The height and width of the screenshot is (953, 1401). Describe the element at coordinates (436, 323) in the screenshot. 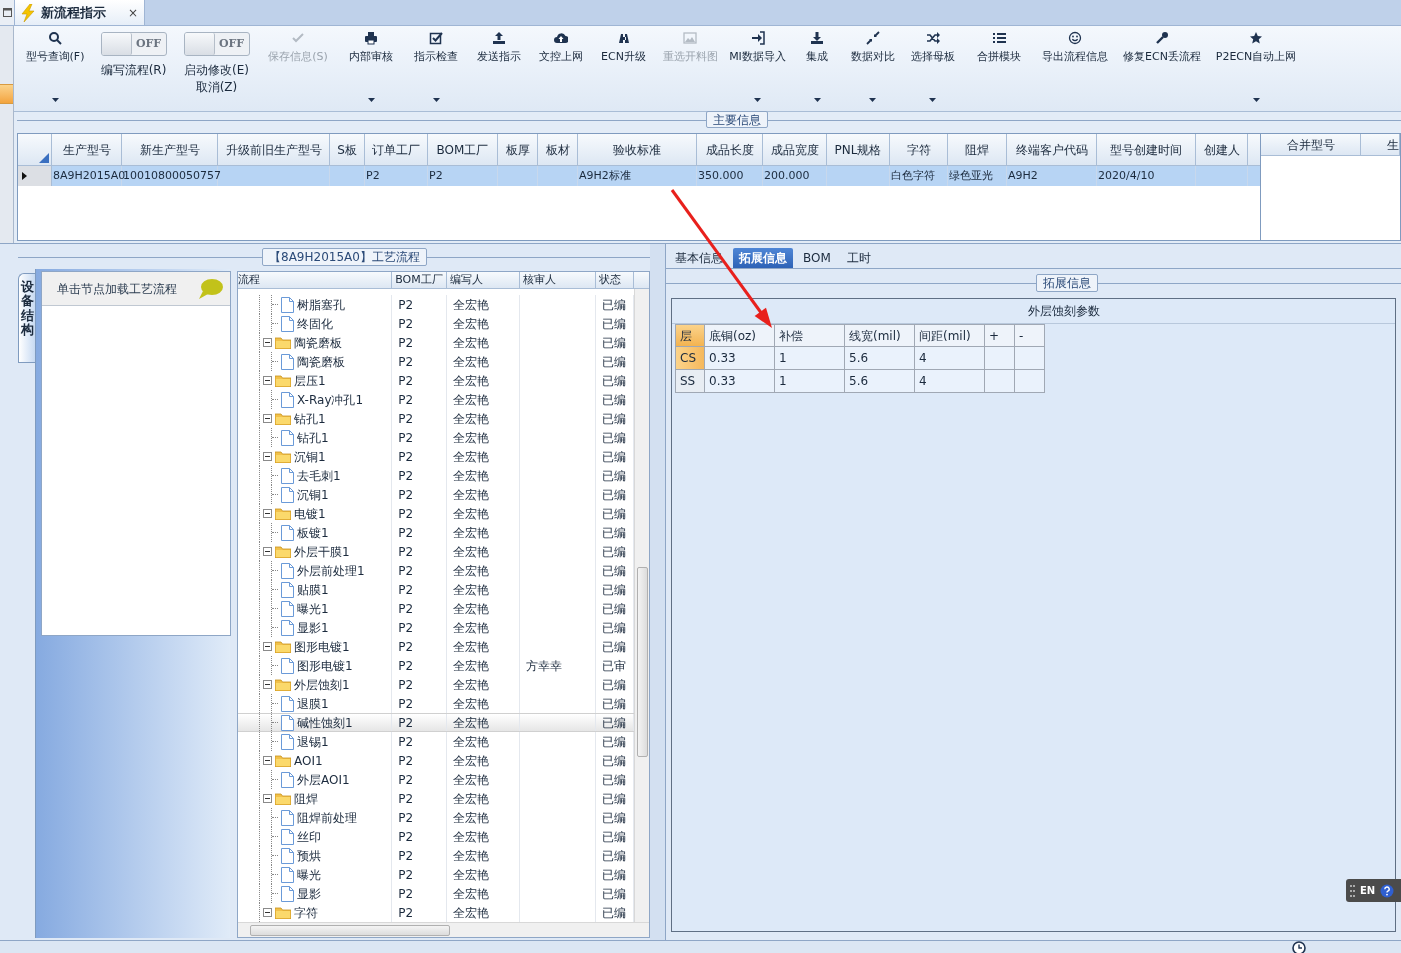

I see `tree-row: 终固化 P2 全宏艳 已编` at that location.